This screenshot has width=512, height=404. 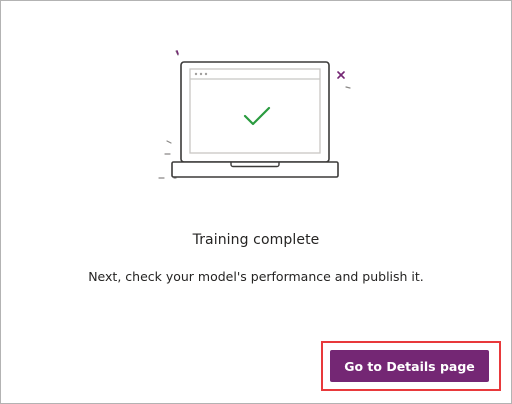 I want to click on laptop-base, so click(x=255, y=169).